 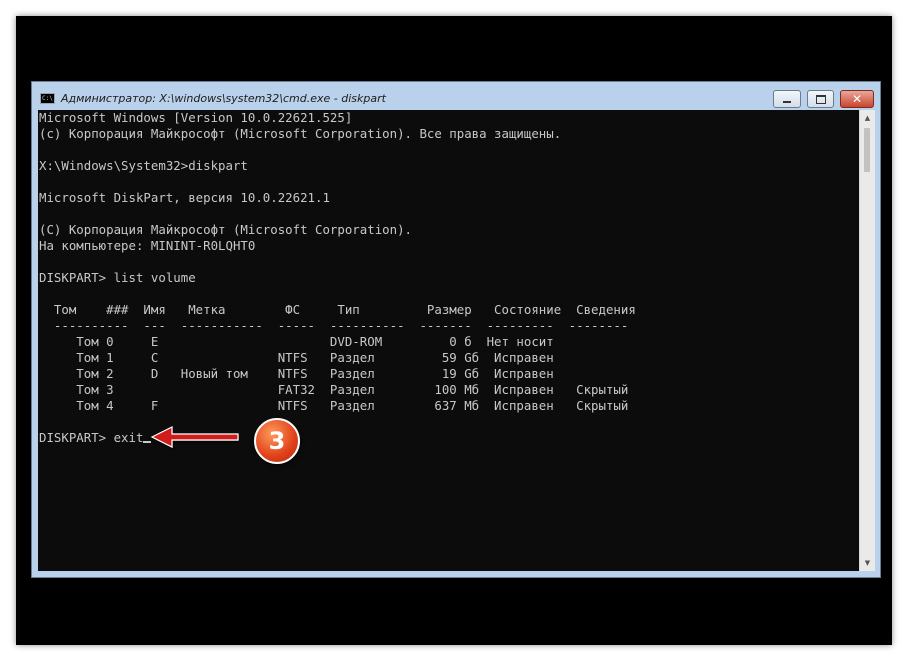 I want to click on maximize-button, so click(x=820, y=99).